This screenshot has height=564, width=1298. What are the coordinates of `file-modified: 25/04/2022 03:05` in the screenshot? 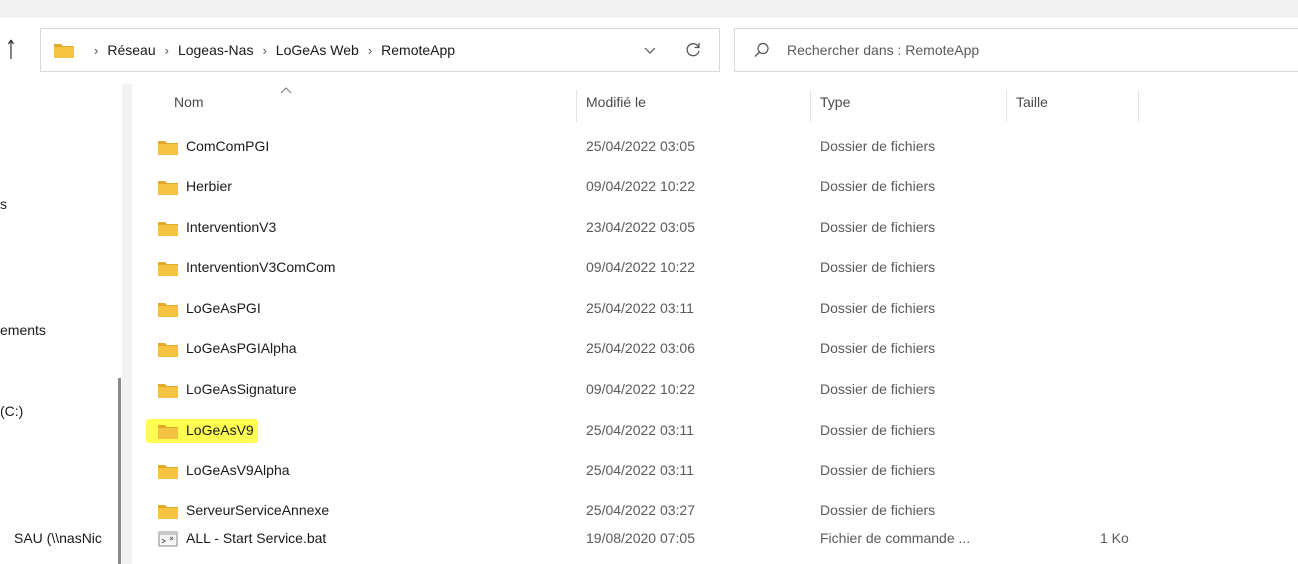 It's located at (640, 146).